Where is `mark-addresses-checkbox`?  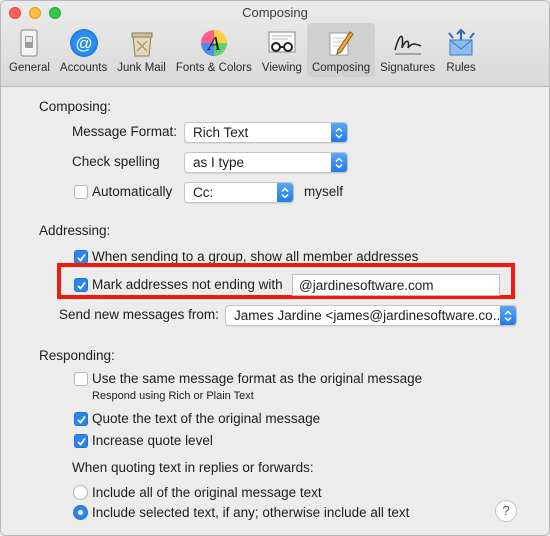 mark-addresses-checkbox is located at coordinates (81, 285).